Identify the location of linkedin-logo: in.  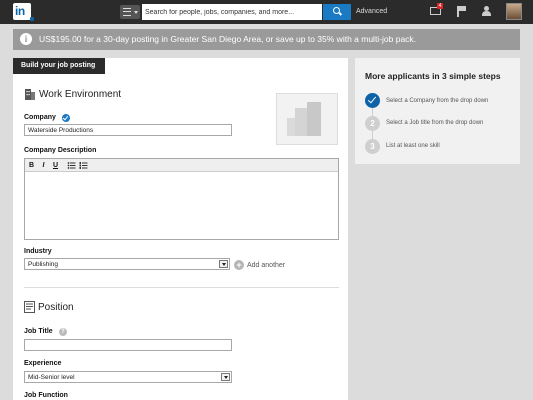
(23, 12).